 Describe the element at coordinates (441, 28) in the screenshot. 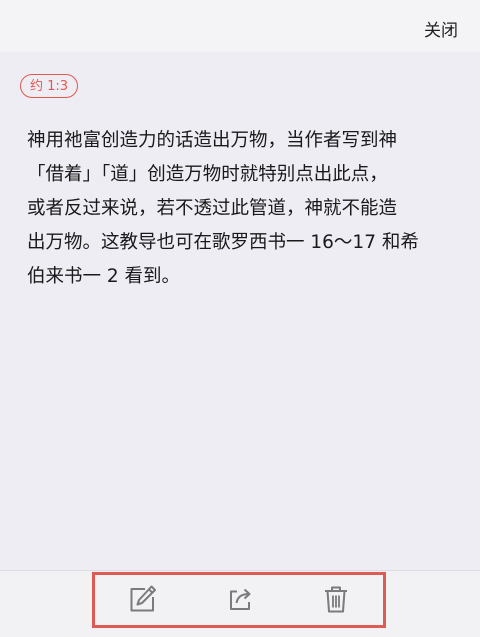

I see `close-button: 关闭` at that location.